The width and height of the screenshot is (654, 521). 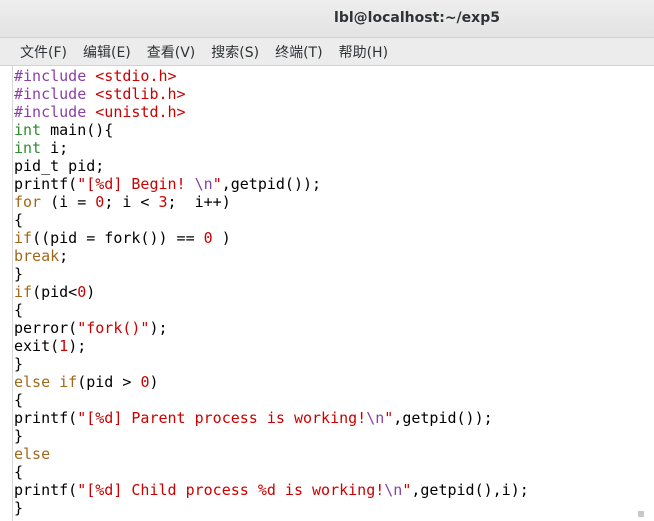 I want to click on code-token: ;, so click(x=64, y=256).